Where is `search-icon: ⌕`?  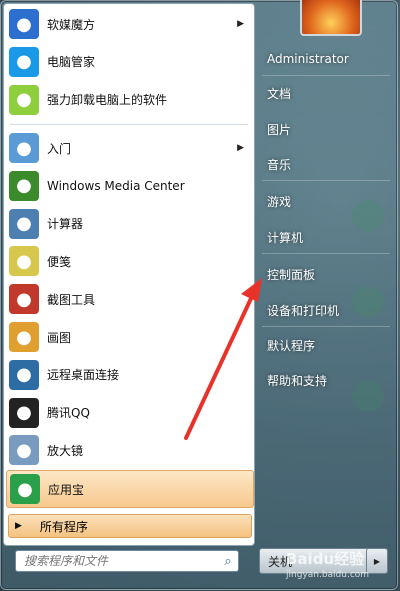
search-icon: ⌕ is located at coordinates (228, 561).